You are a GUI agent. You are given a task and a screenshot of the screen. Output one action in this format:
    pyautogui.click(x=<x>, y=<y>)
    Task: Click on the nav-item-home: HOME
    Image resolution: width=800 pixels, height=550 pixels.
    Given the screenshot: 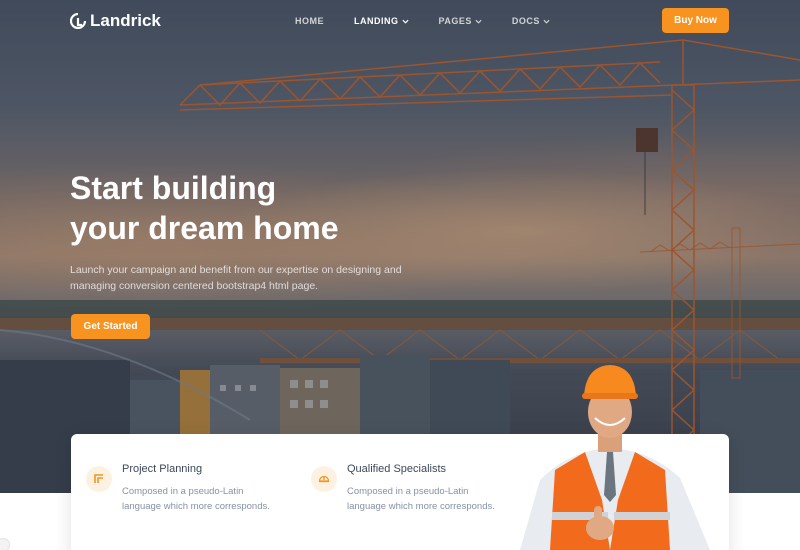 What is the action you would take?
    pyautogui.click(x=309, y=21)
    